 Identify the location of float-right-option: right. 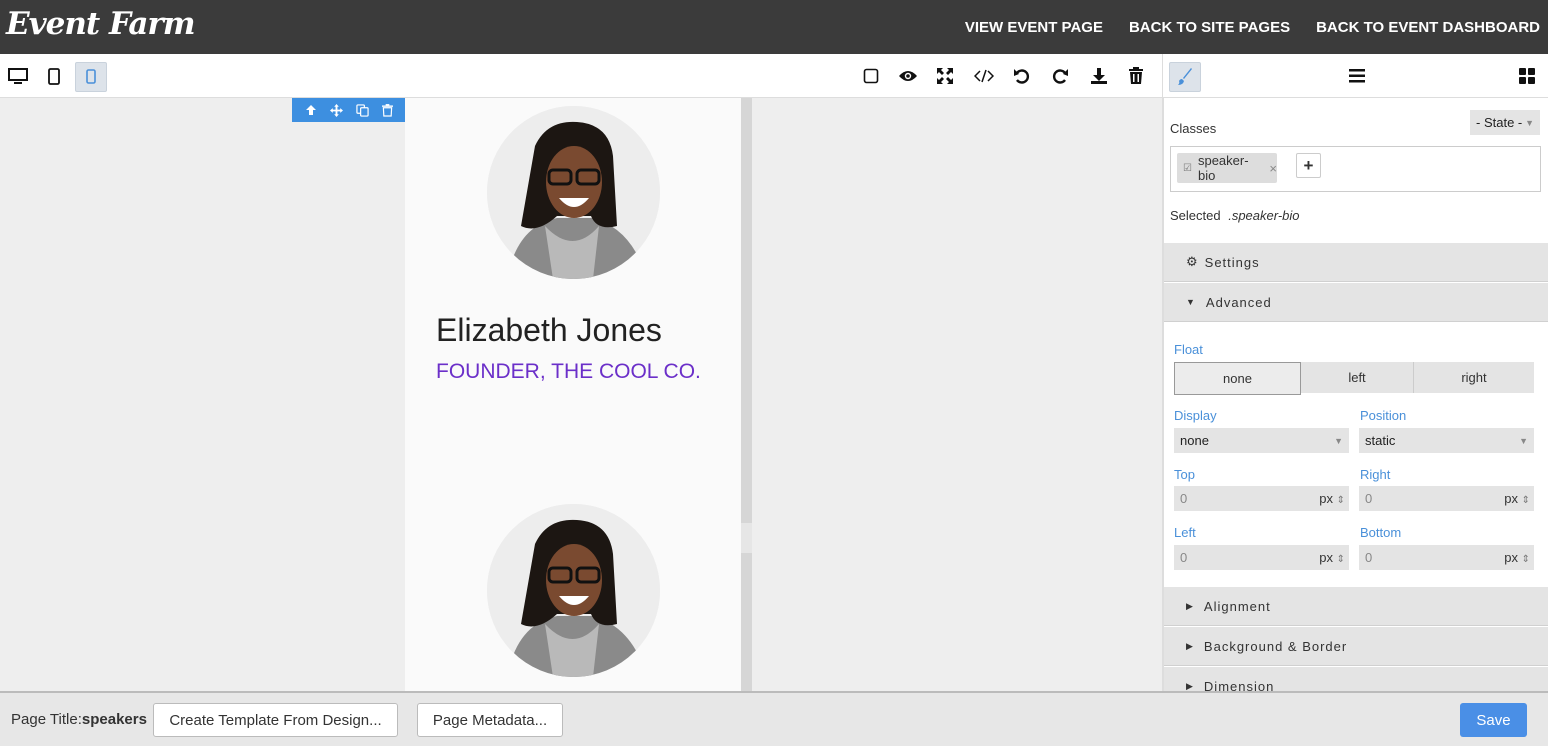
(1474, 377).